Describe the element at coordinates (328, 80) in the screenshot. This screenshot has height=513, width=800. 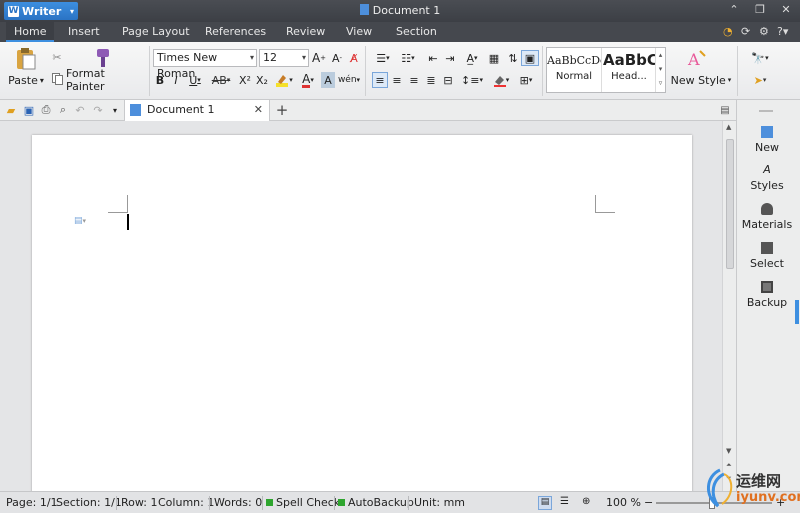
I see `char-shading-icon: A` at that location.